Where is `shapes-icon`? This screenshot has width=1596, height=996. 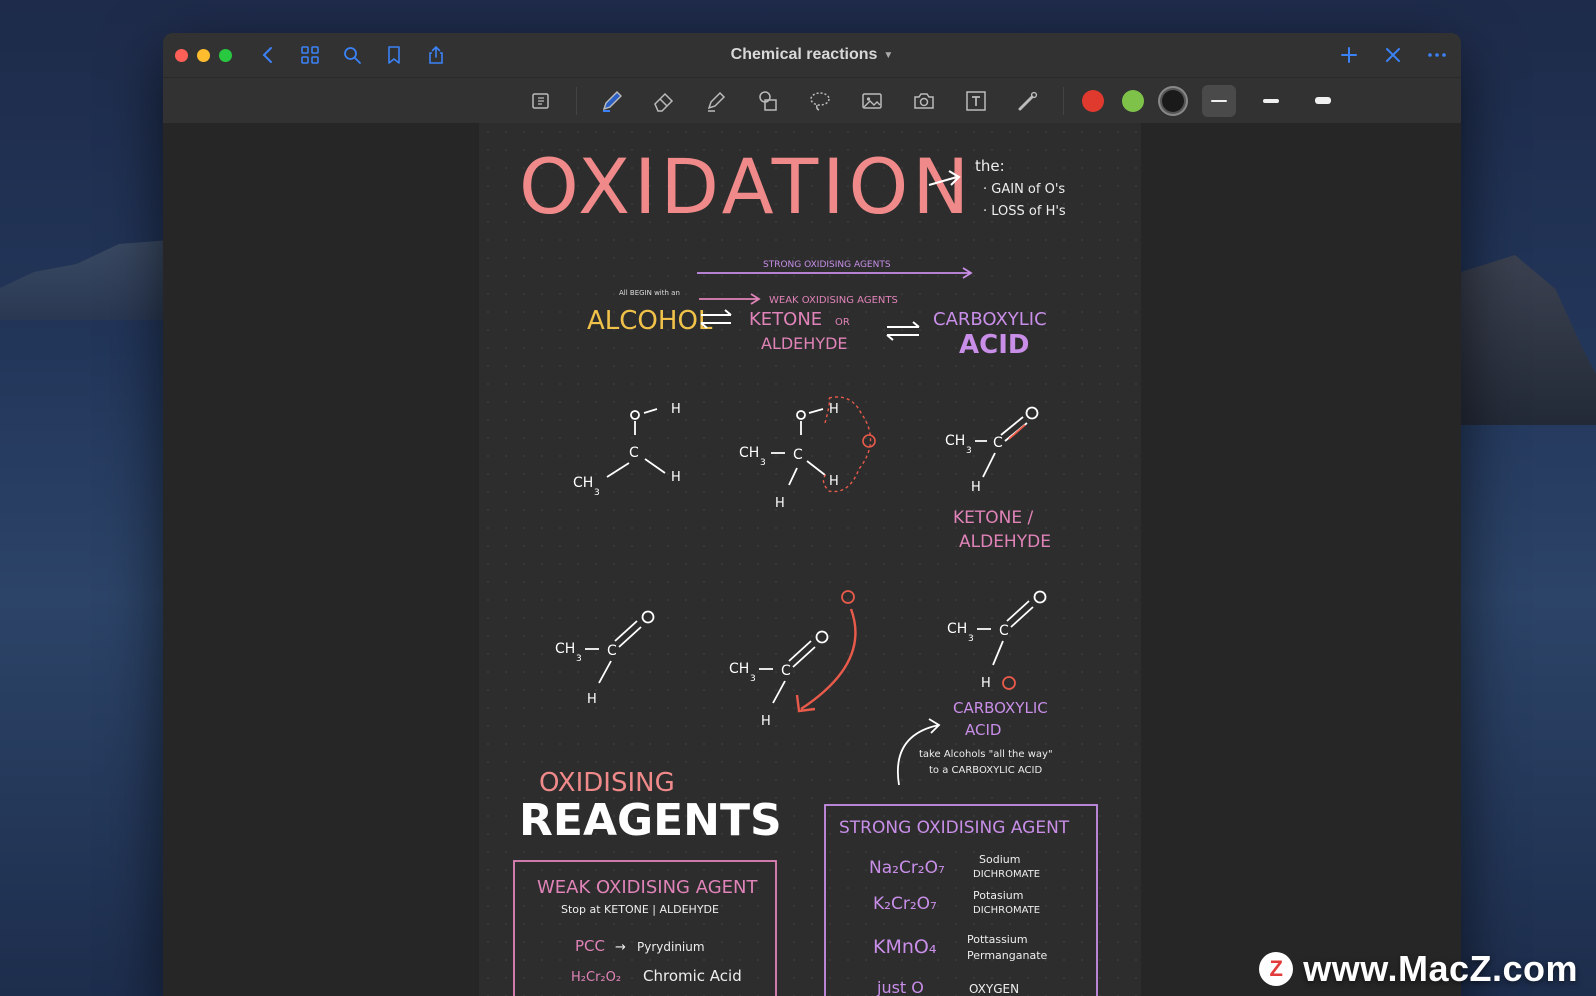
shapes-icon is located at coordinates (768, 101).